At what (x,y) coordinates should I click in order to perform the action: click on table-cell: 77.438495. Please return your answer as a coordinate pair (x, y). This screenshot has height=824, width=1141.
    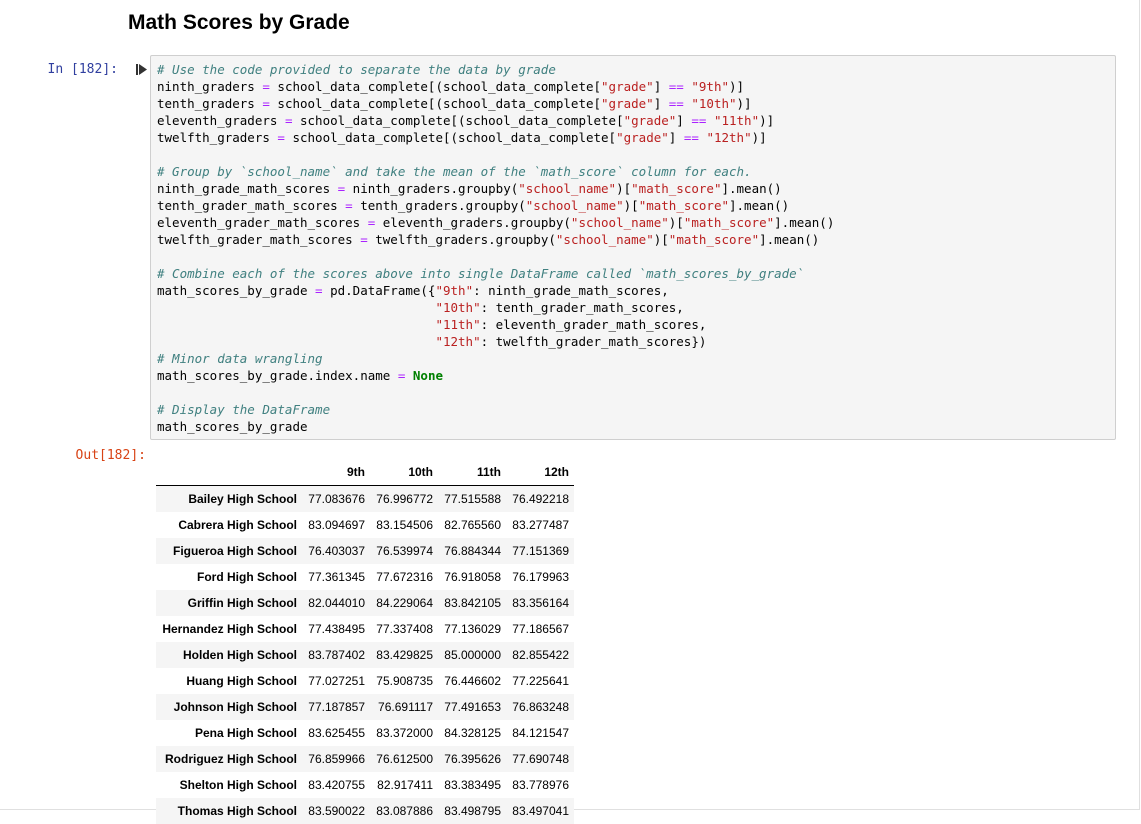
    Looking at the image, I should click on (336, 629).